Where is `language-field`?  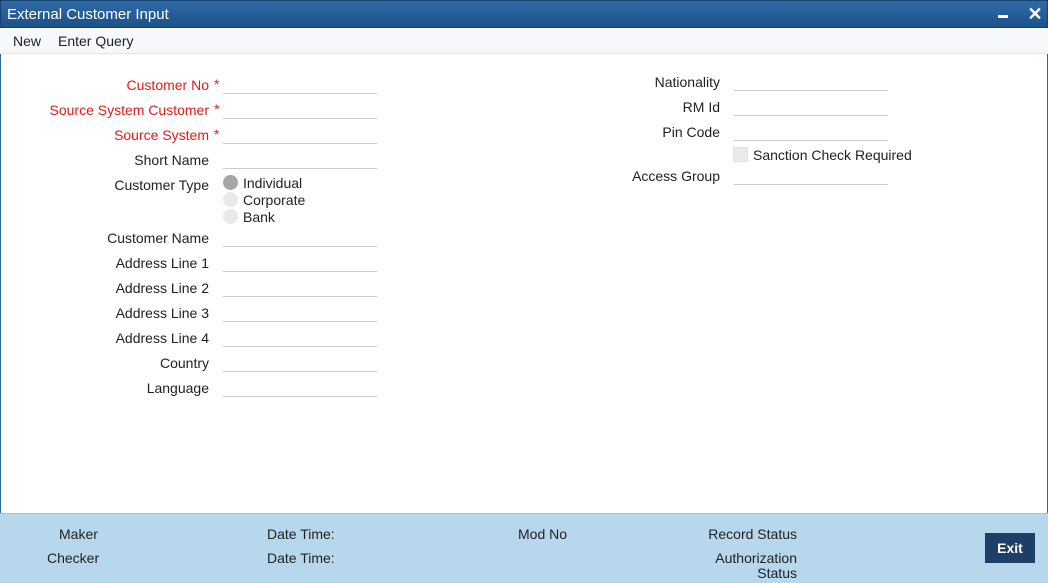
language-field is located at coordinates (300, 387).